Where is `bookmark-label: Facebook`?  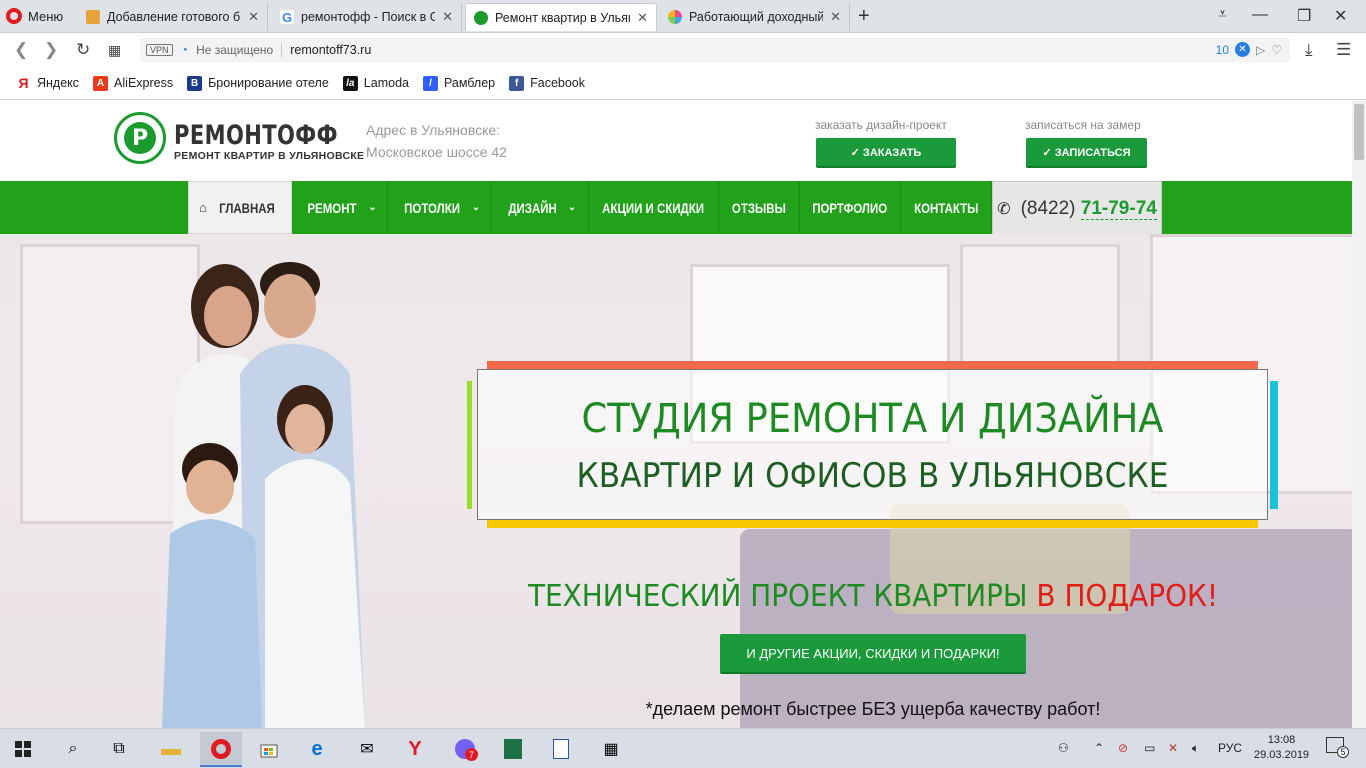
bookmark-label: Facebook is located at coordinates (558, 83).